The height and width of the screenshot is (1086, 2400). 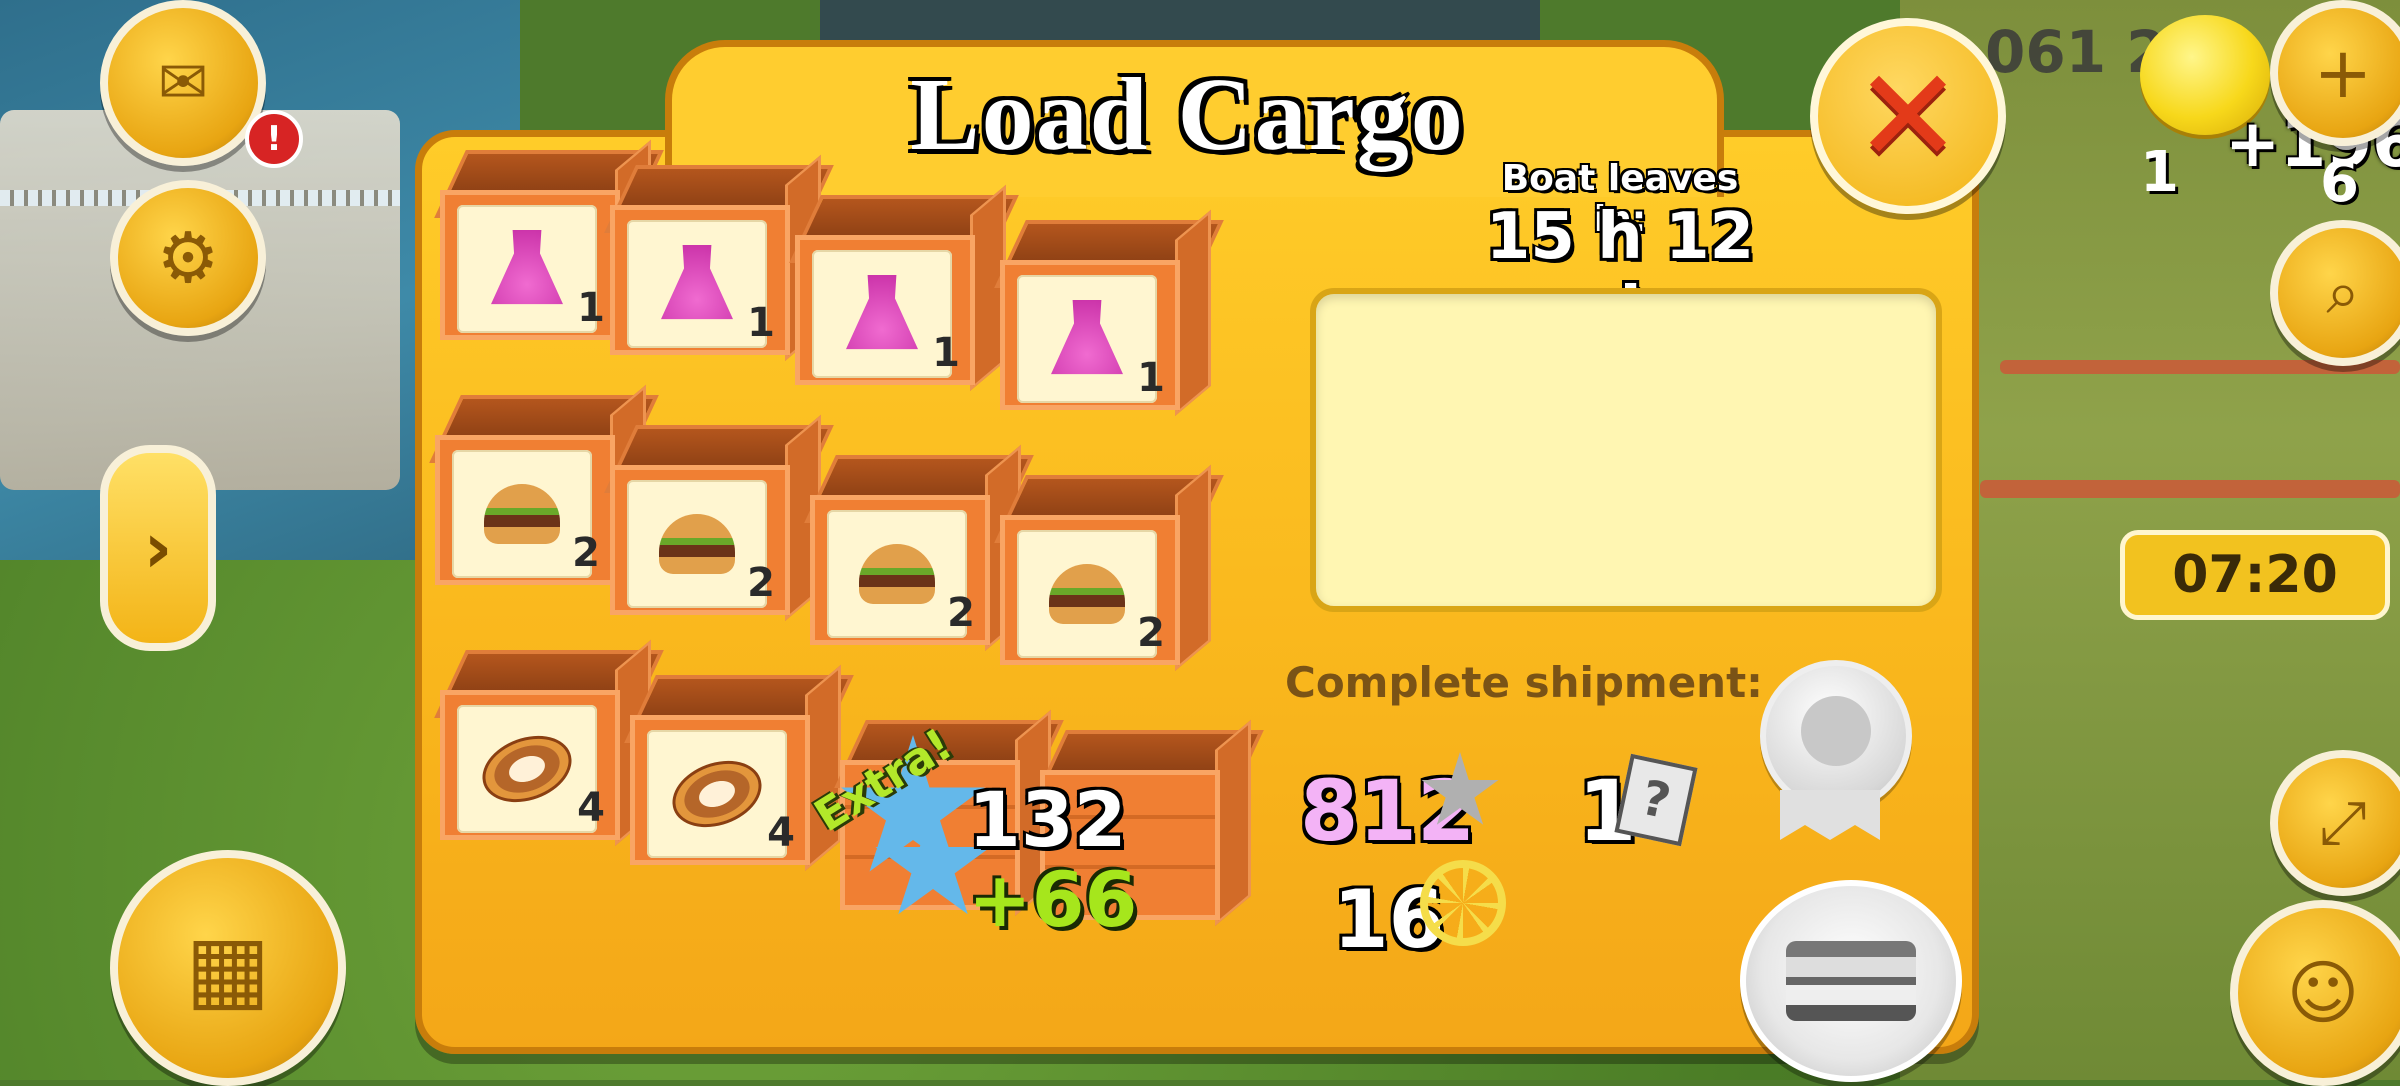 I want to click on timer-pill: 07:20, so click(x=2255, y=575).